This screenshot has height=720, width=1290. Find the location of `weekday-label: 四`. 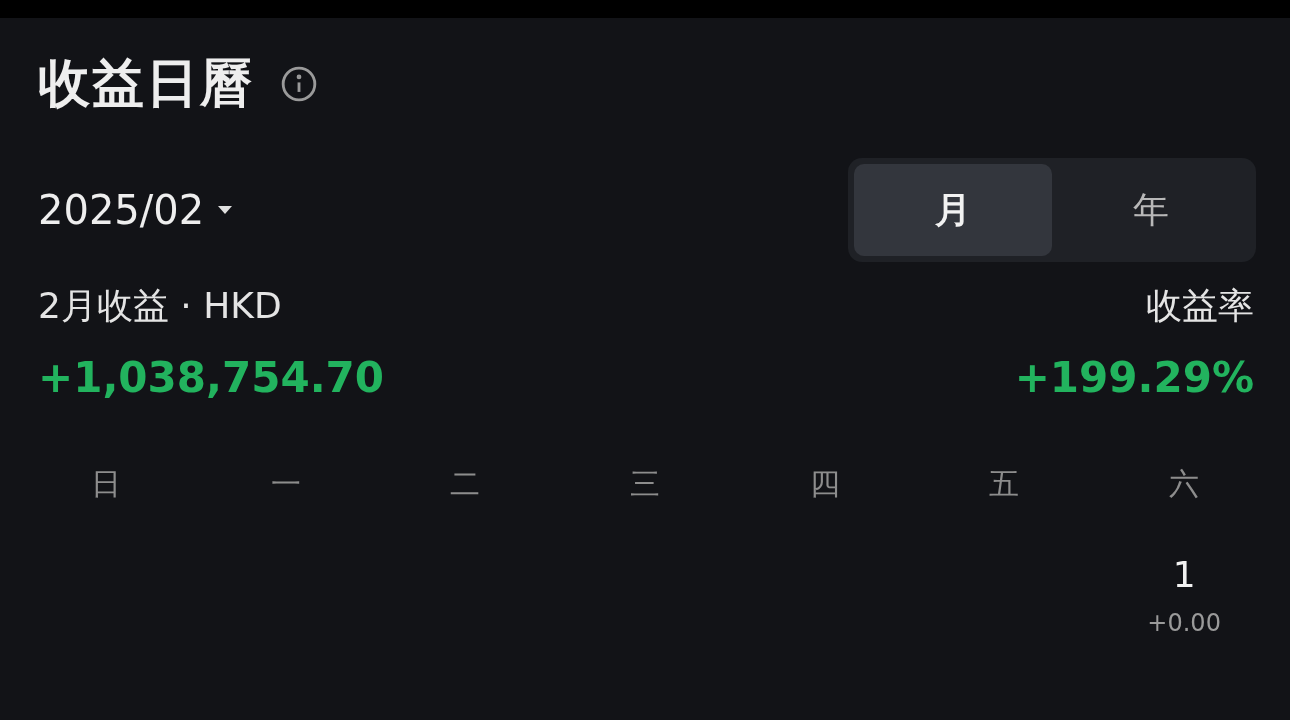

weekday-label: 四 is located at coordinates (824, 484).